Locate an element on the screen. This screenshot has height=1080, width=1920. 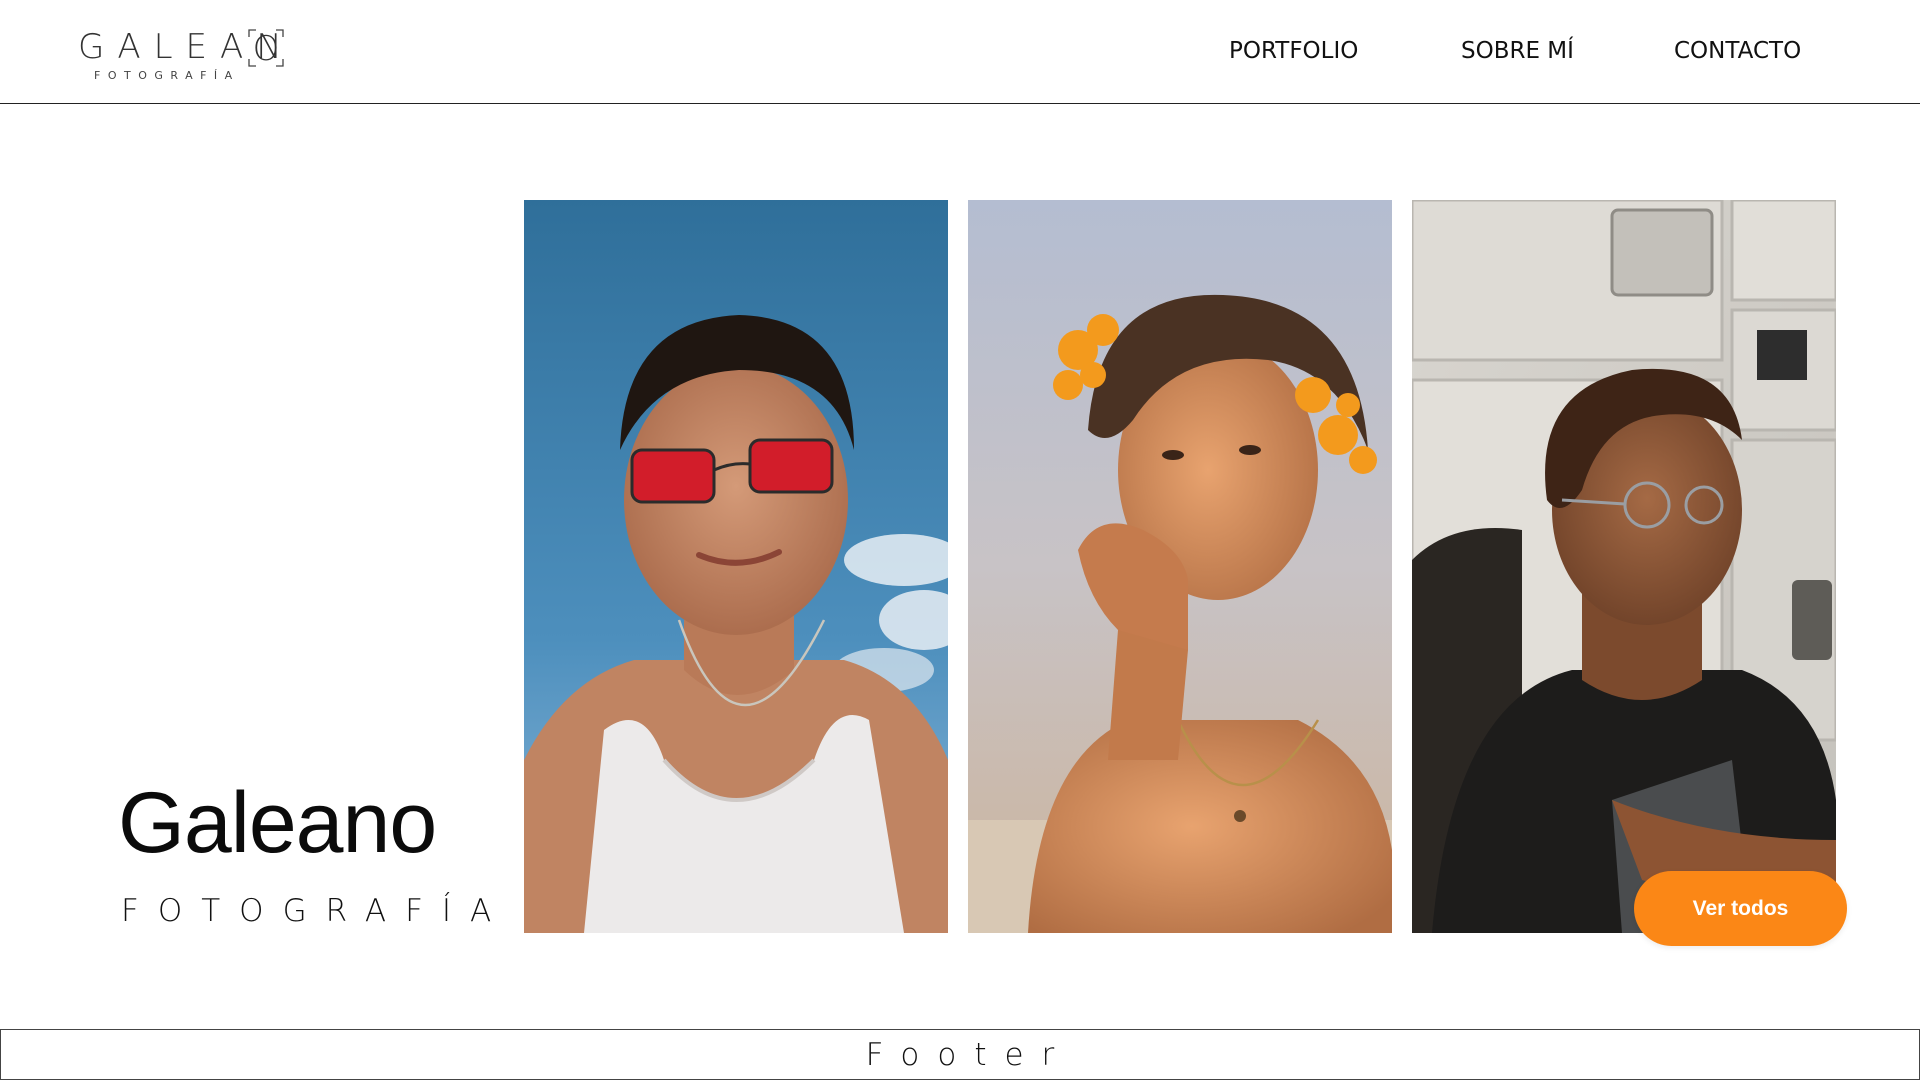
footer-label: Footer is located at coordinates (969, 1054).